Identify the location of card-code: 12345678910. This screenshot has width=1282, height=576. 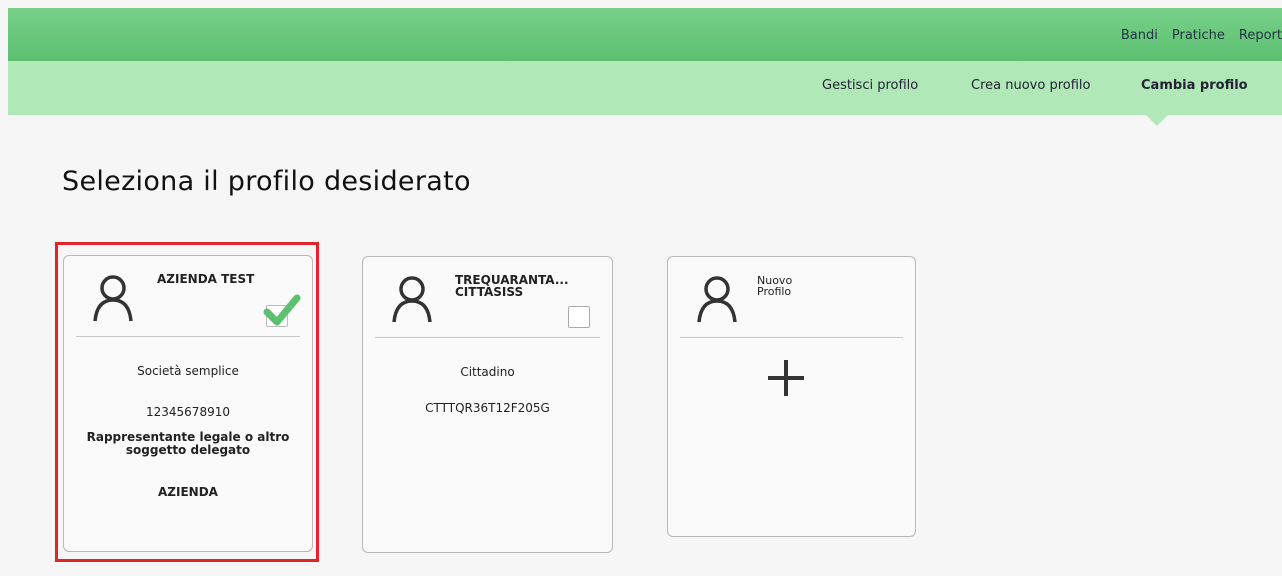
(188, 412).